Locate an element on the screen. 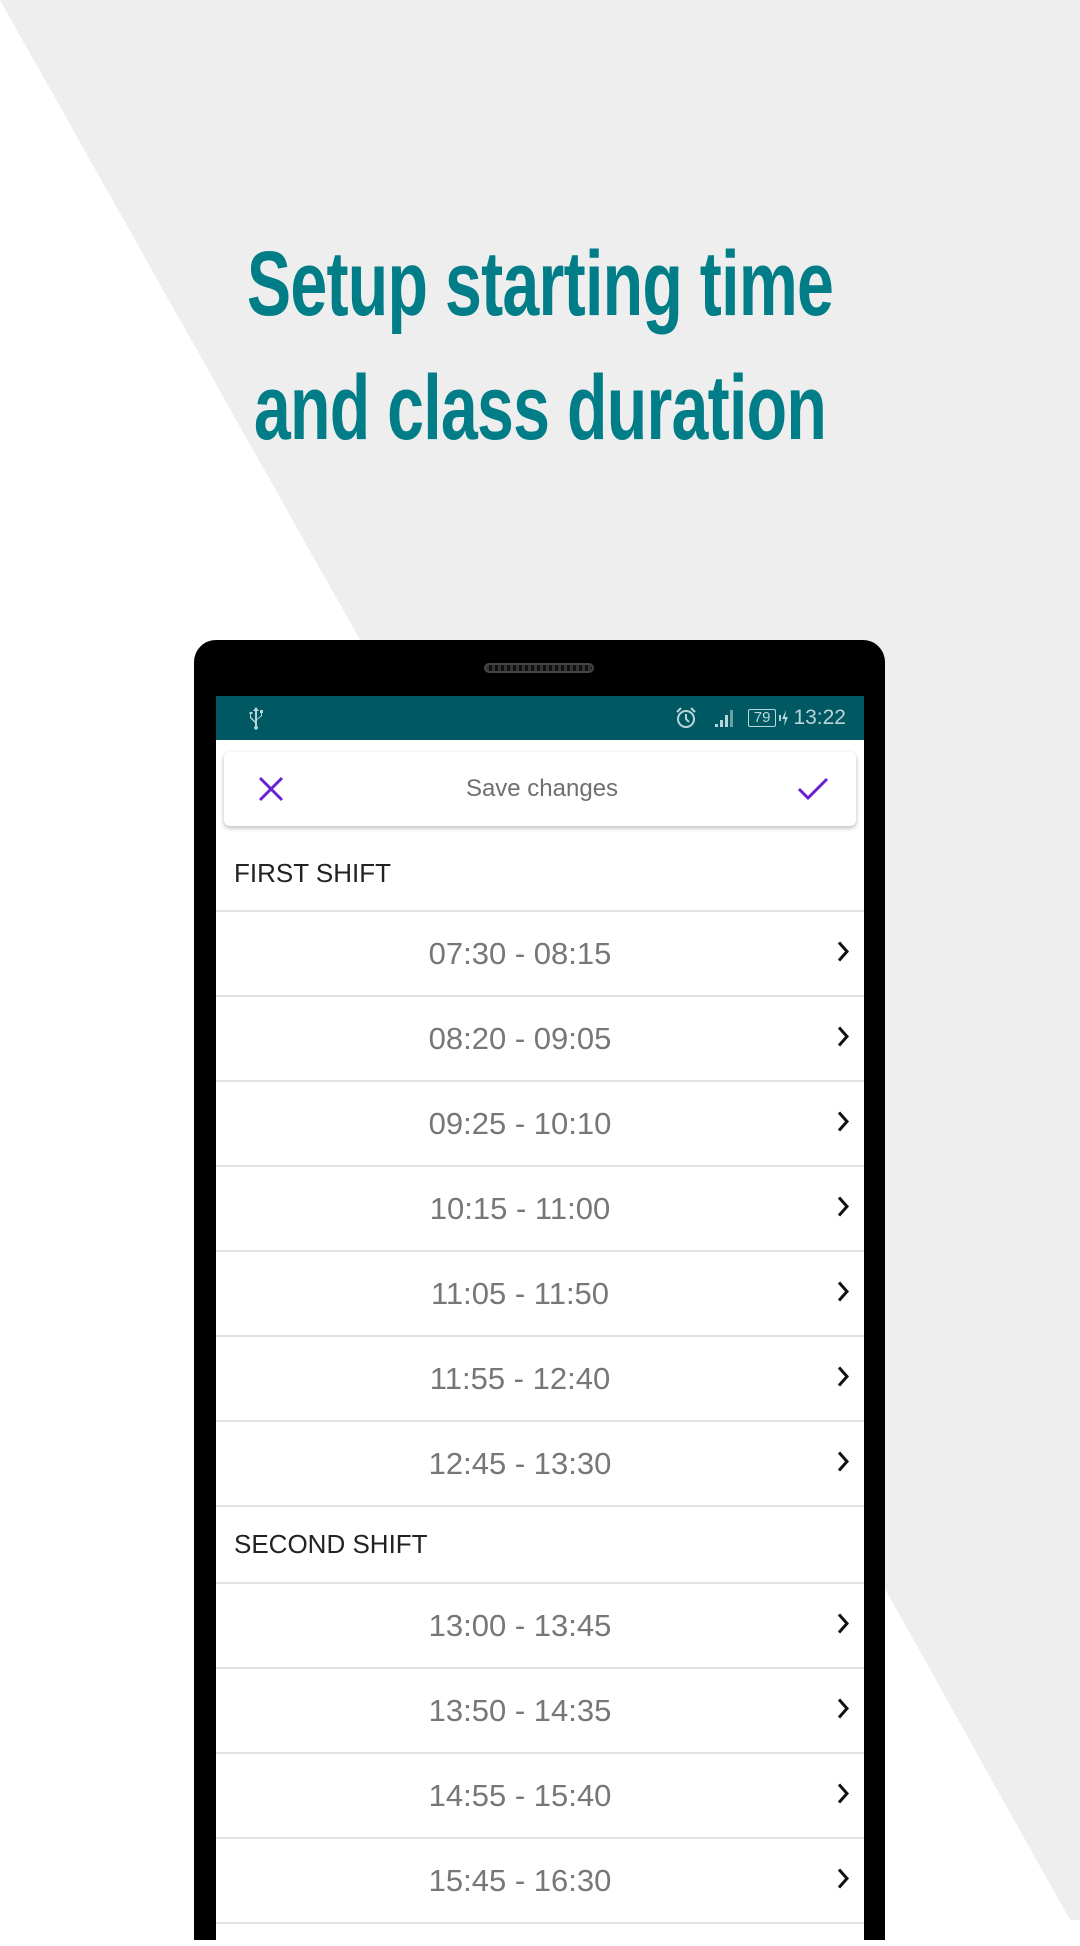 The image size is (1080, 1946). period-row: 08:20 - 09:05 is located at coordinates (540, 1039).